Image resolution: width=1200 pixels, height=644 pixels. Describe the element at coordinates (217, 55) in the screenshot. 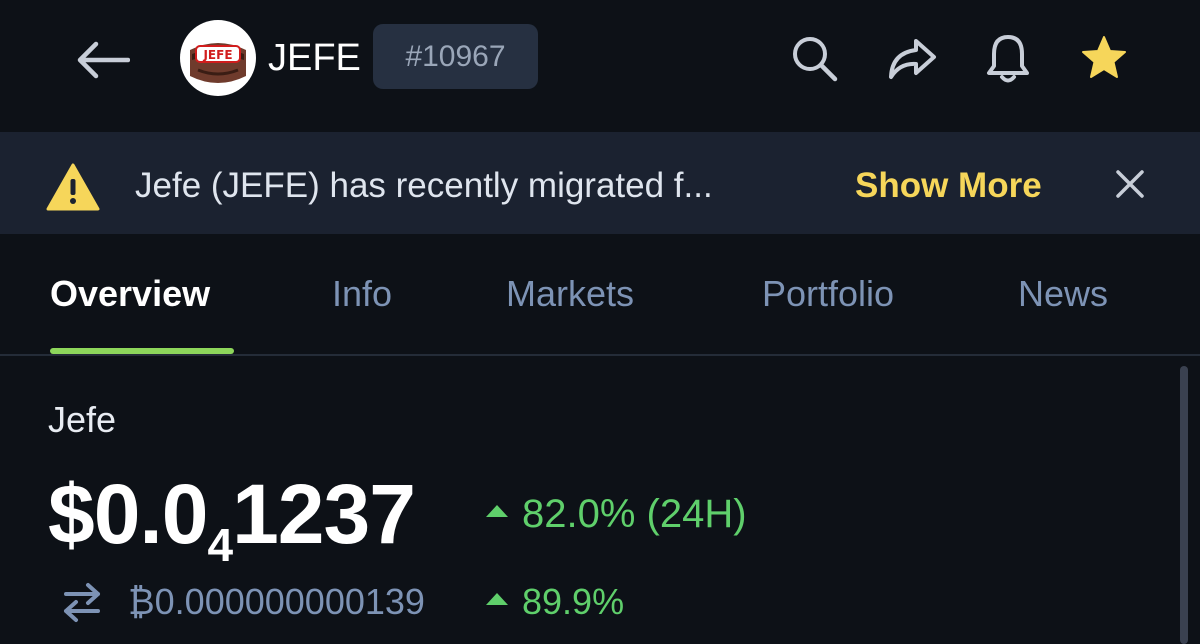

I see `svg-text: JEFE` at that location.